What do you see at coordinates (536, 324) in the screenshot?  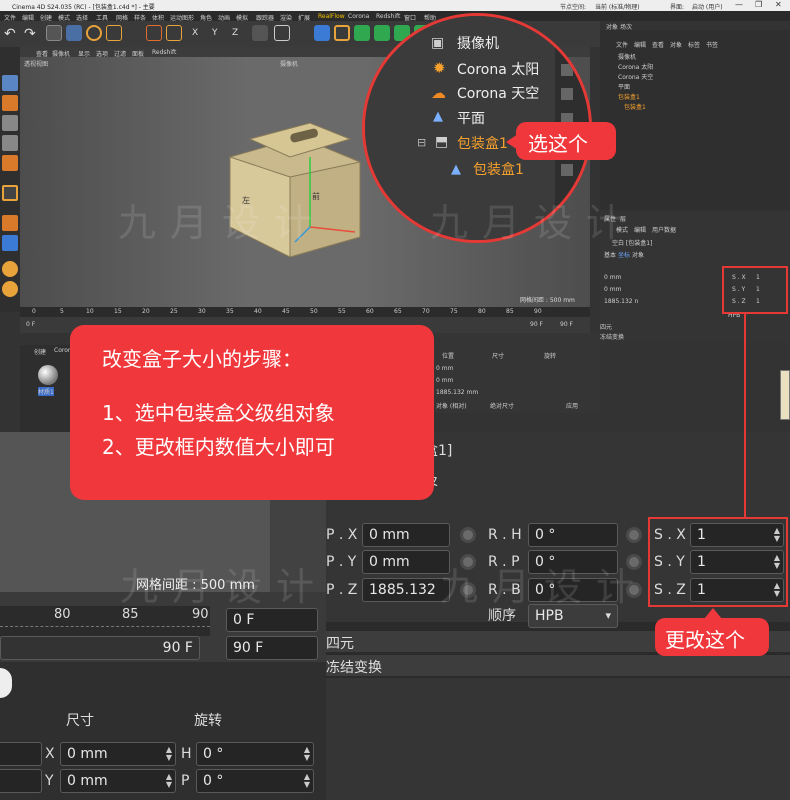 I see `frame-end-field: 90 F` at bounding box center [536, 324].